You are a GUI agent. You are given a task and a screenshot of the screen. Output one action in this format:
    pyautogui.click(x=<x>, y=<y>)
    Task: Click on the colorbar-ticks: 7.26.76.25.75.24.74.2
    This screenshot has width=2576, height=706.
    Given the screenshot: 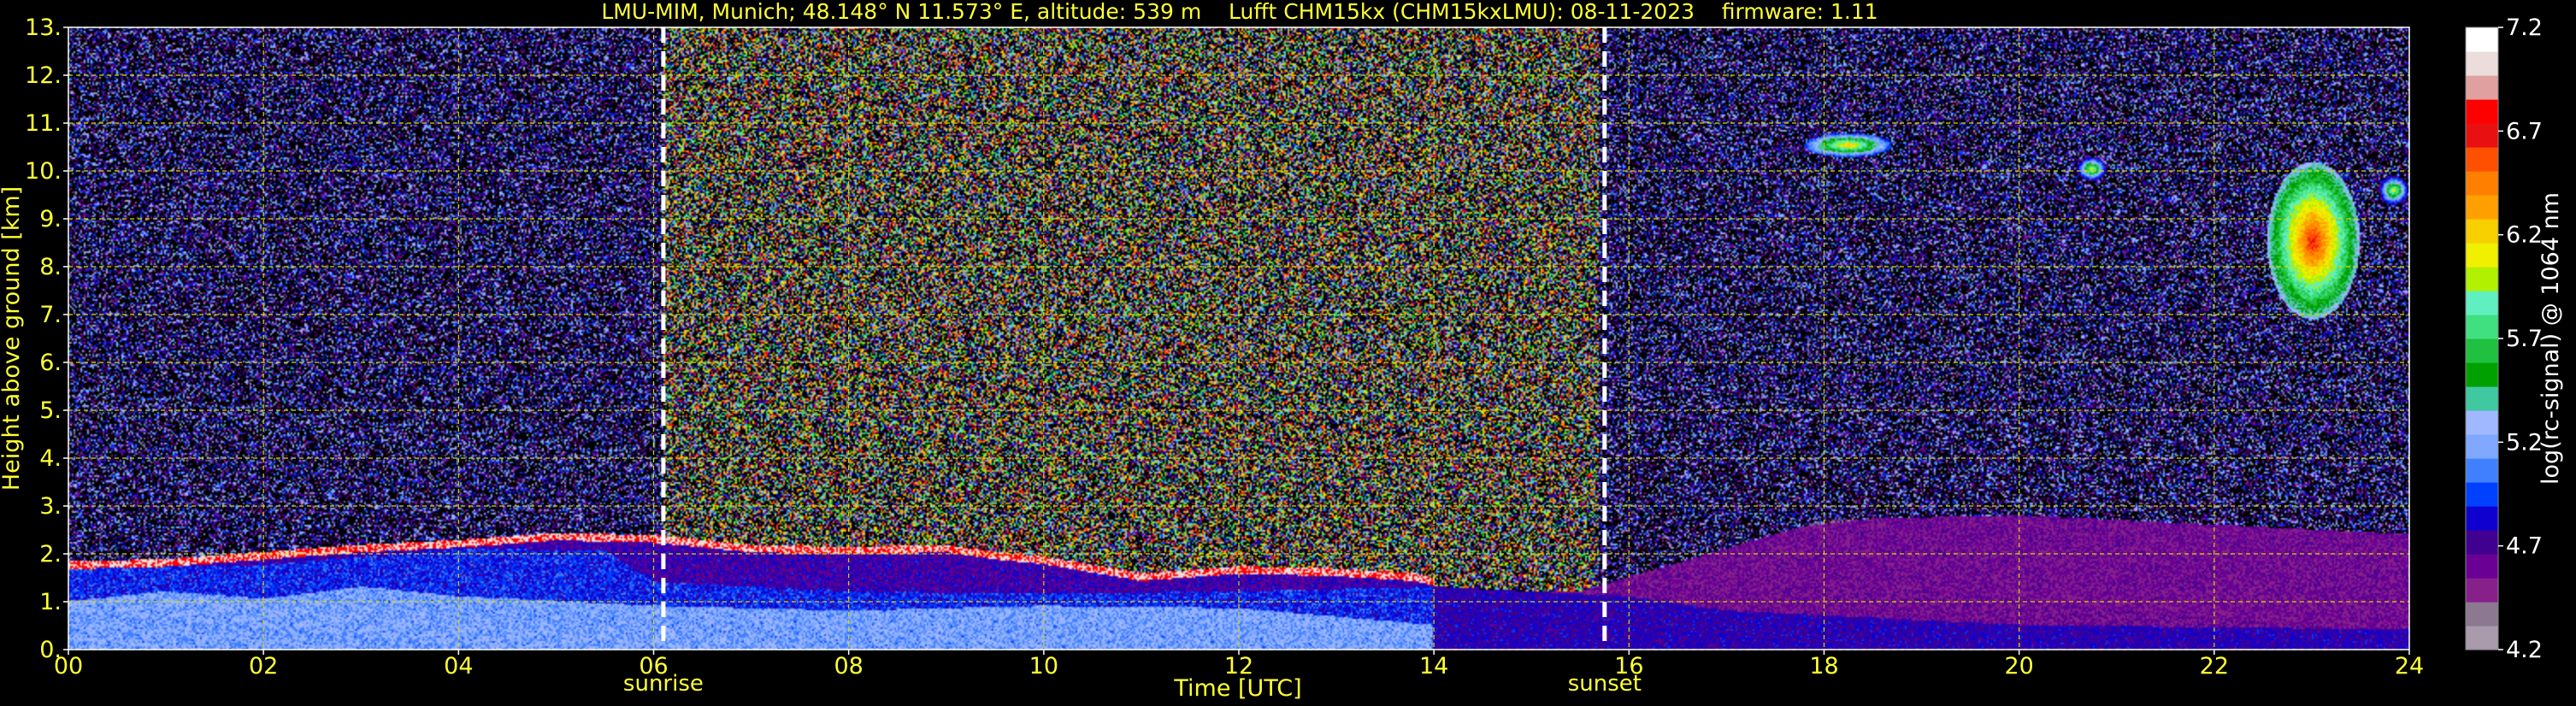 What is the action you would take?
    pyautogui.click(x=2520, y=339)
    